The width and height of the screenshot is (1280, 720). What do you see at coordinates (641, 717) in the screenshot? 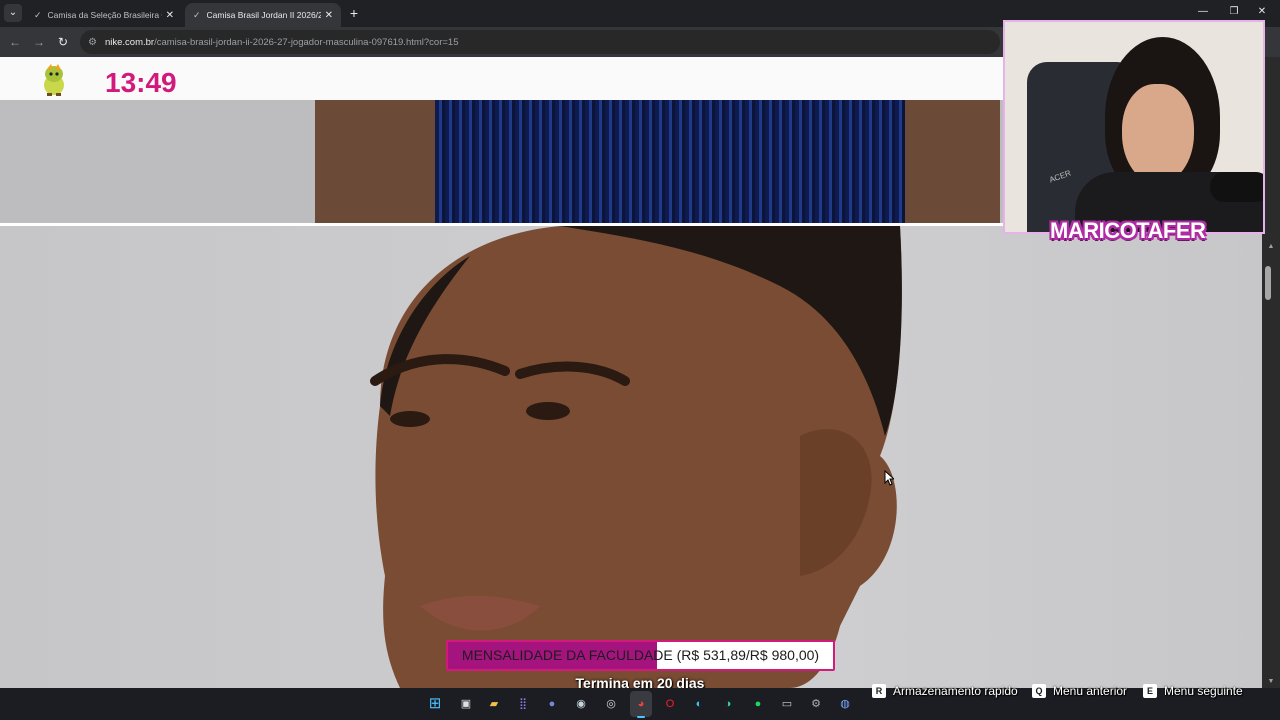
I see `active-app-indicator` at bounding box center [641, 717].